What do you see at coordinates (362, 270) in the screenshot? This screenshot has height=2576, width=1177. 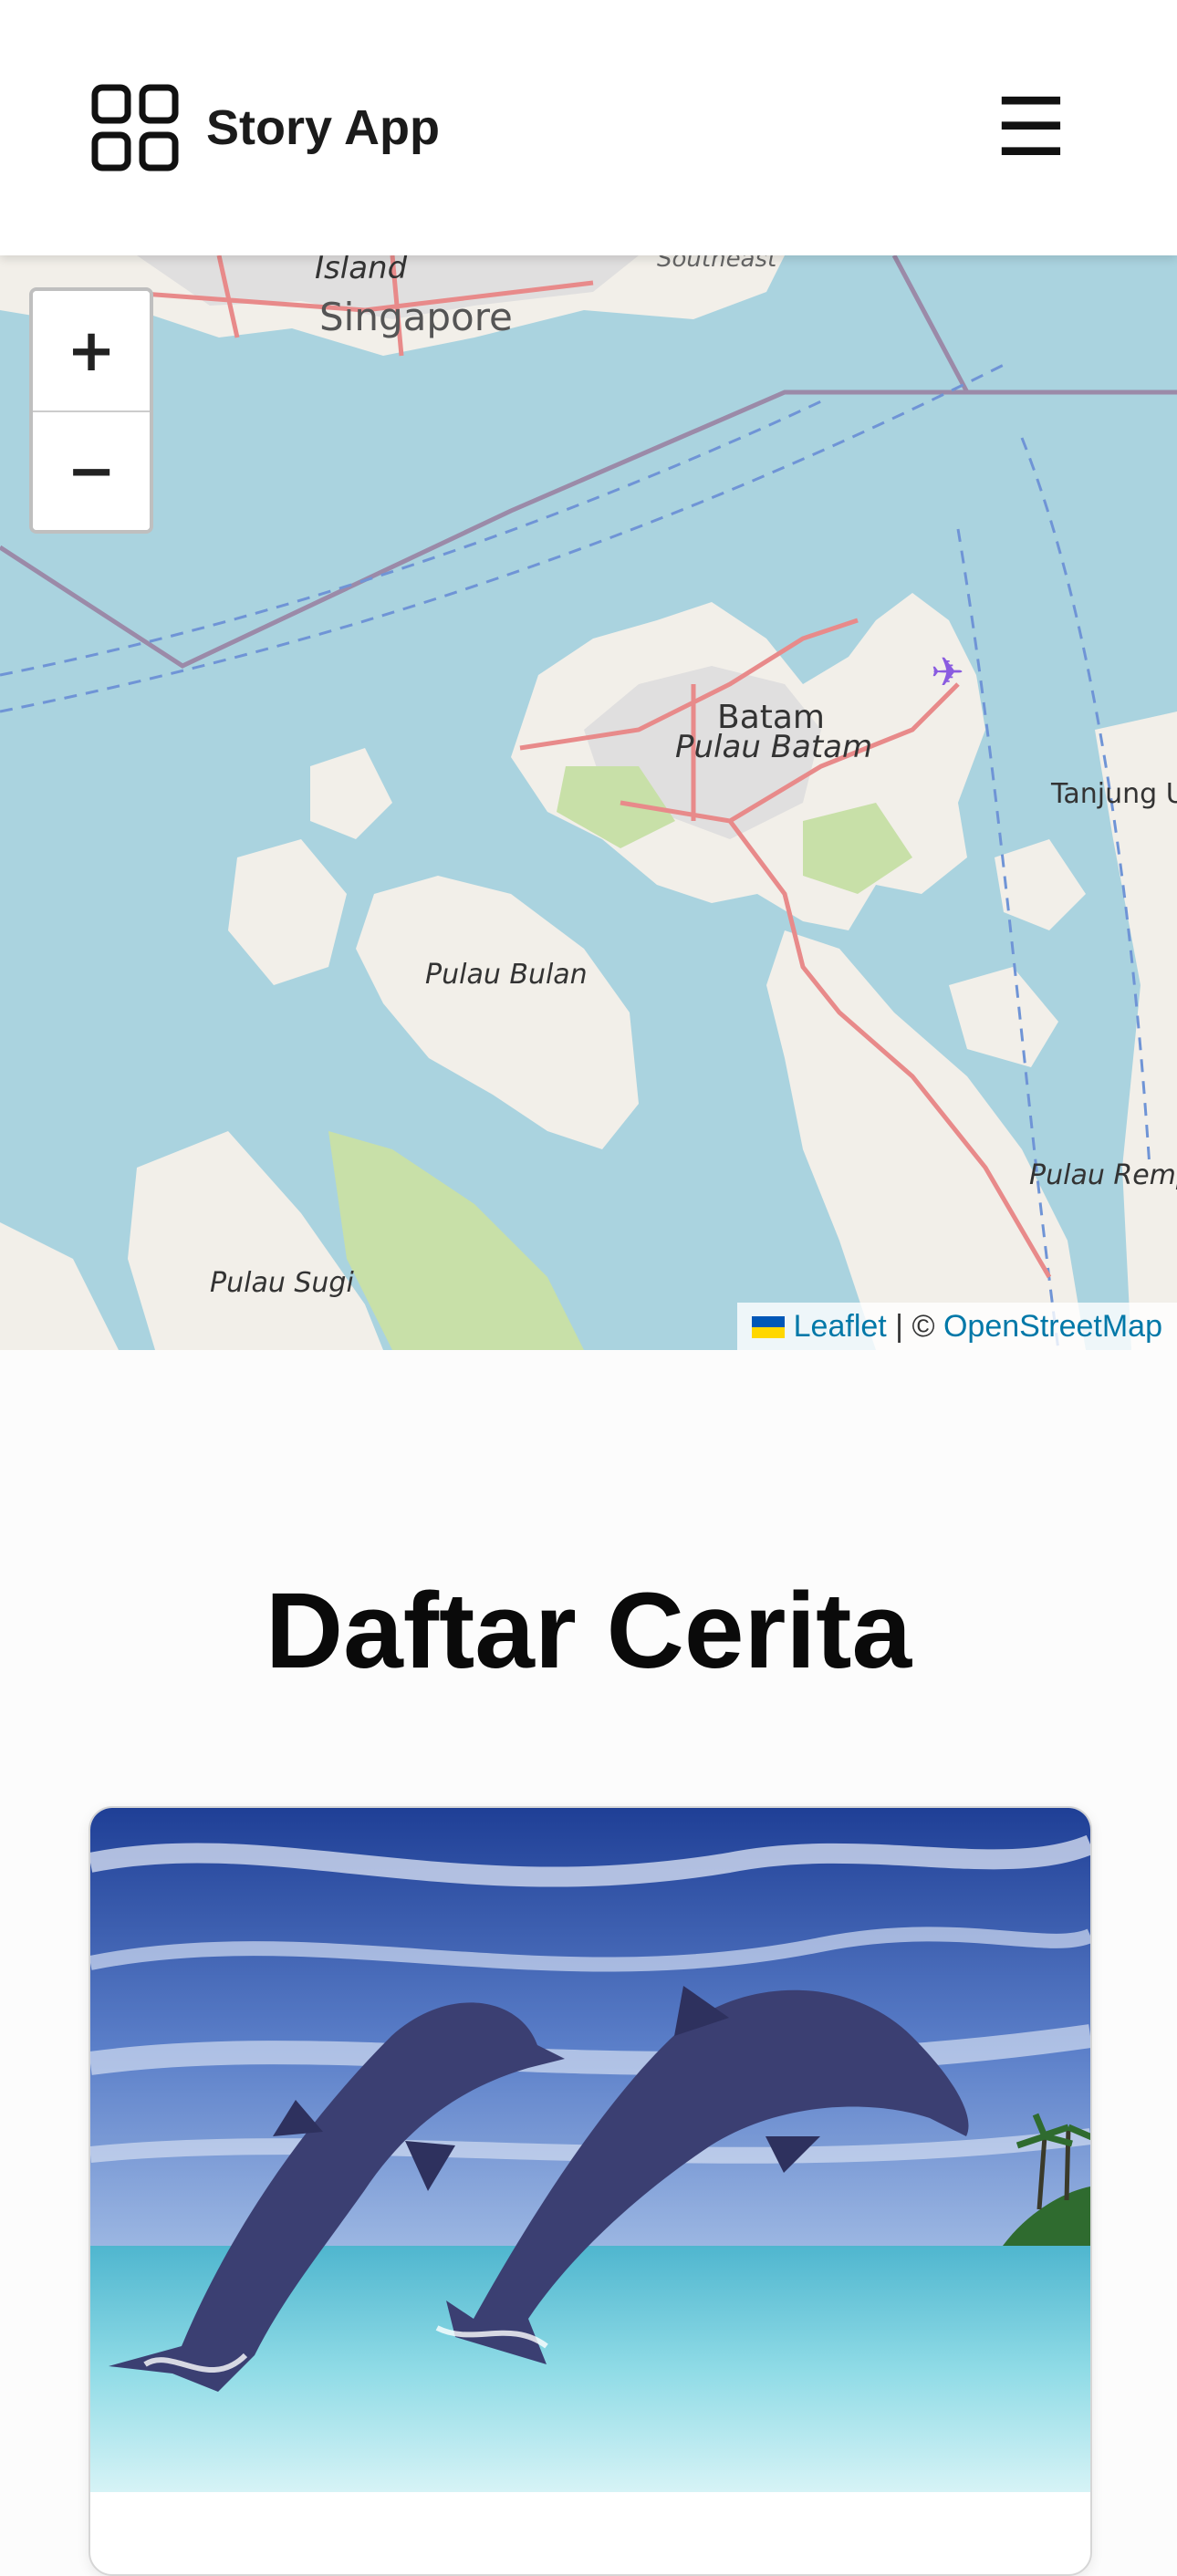 I see `label-island: Island` at bounding box center [362, 270].